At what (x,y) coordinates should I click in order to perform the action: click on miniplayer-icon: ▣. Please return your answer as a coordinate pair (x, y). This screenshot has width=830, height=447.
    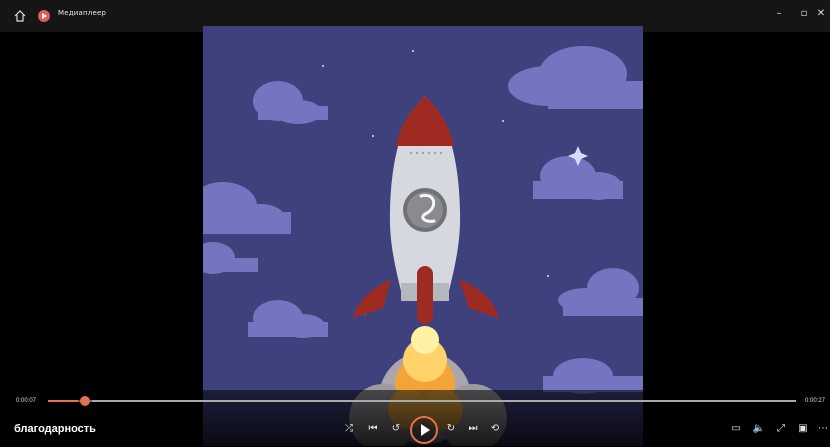
    Looking at the image, I should click on (803, 429).